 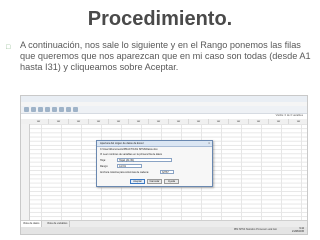 I want to click on clock-date: 21/08/2015, so click(x=298, y=231).